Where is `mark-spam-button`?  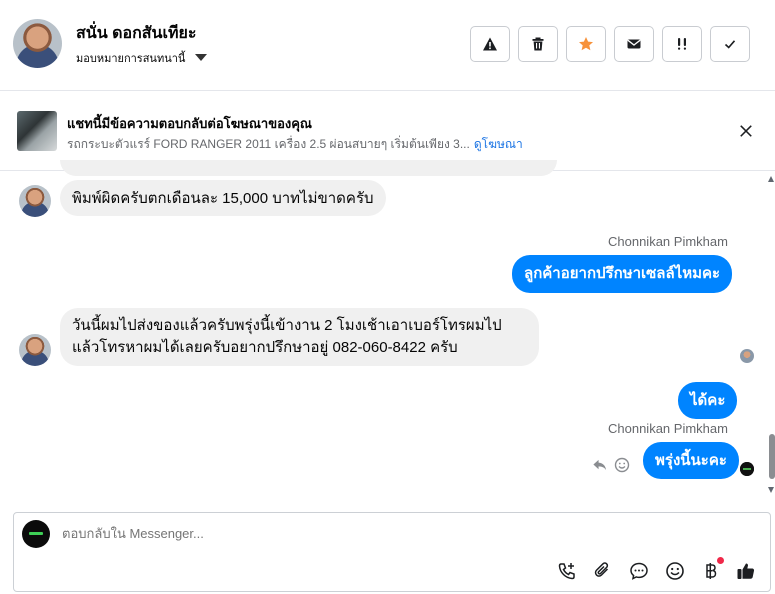
mark-spam-button is located at coordinates (490, 44).